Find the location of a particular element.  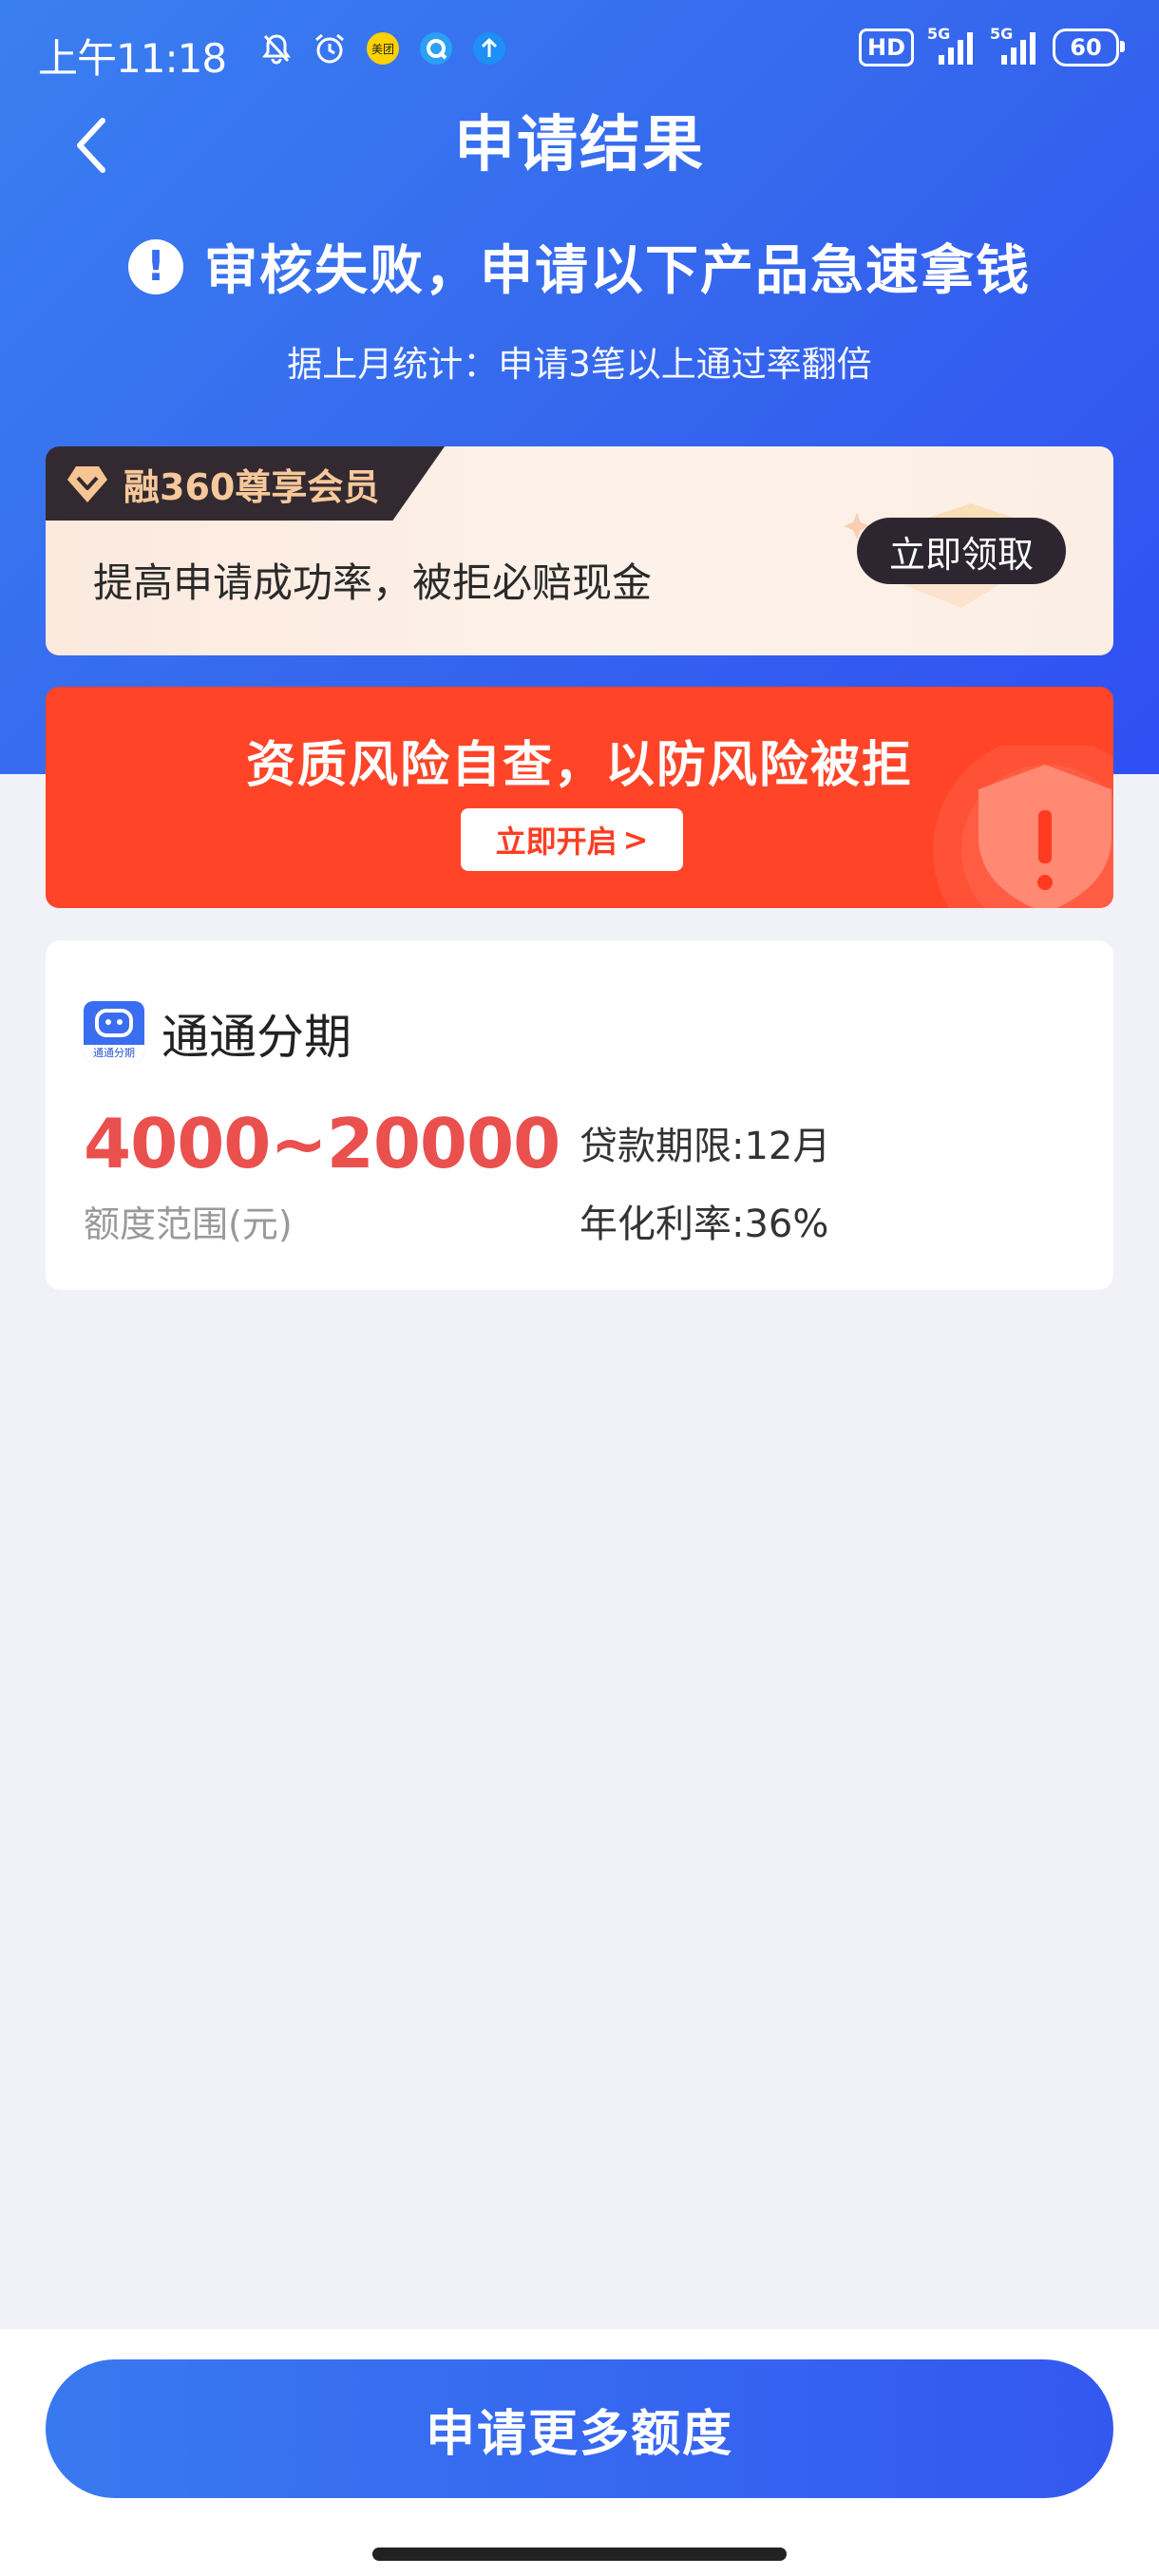

status-bar: 上午11:18 美团 HD 5G 5G 60 is located at coordinates (579, 52).